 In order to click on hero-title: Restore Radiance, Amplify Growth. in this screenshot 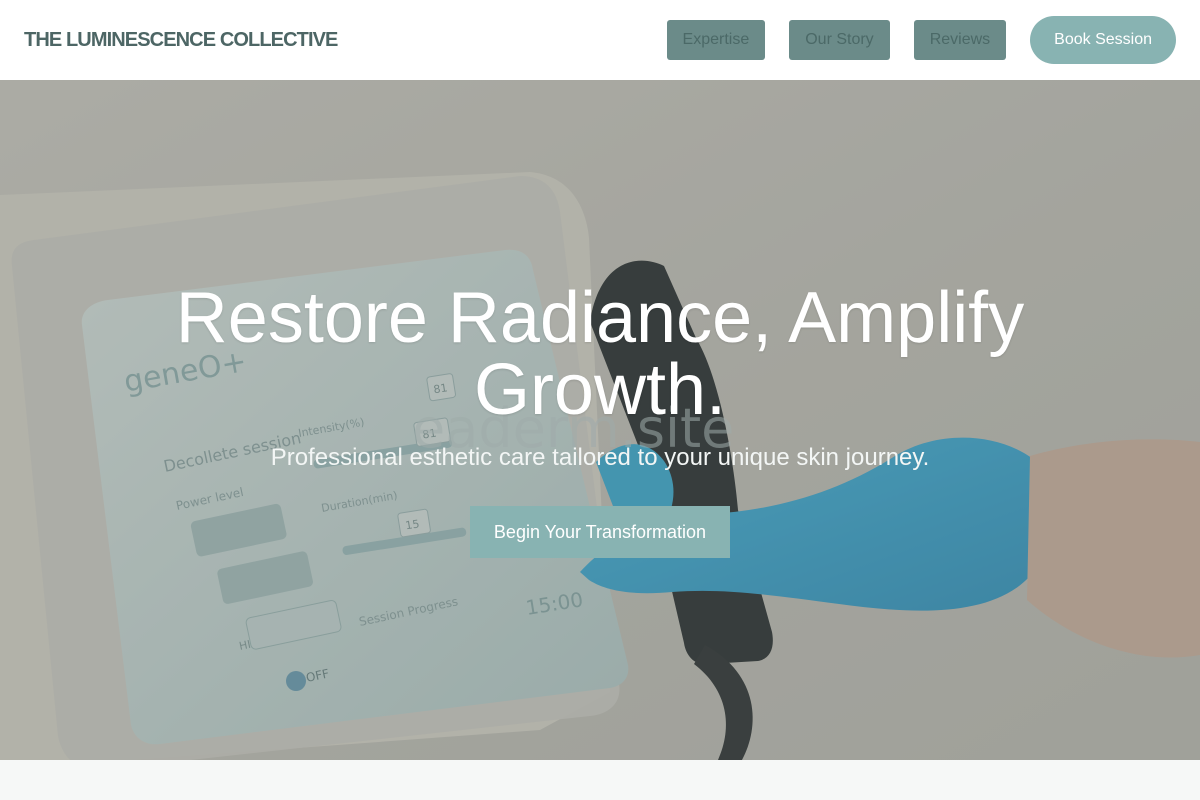, I will do `click(600, 354)`.